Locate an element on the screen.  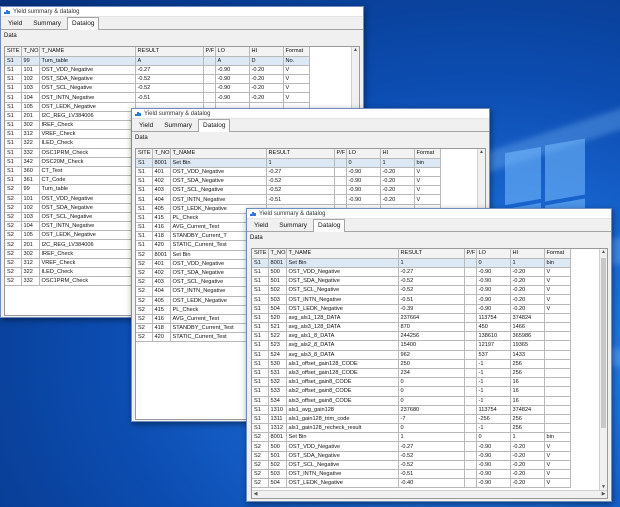
table-row: S1 501 OST_SDA_Negative -0.52 -0.90 -0.20 V is located at coordinates (411, 281).